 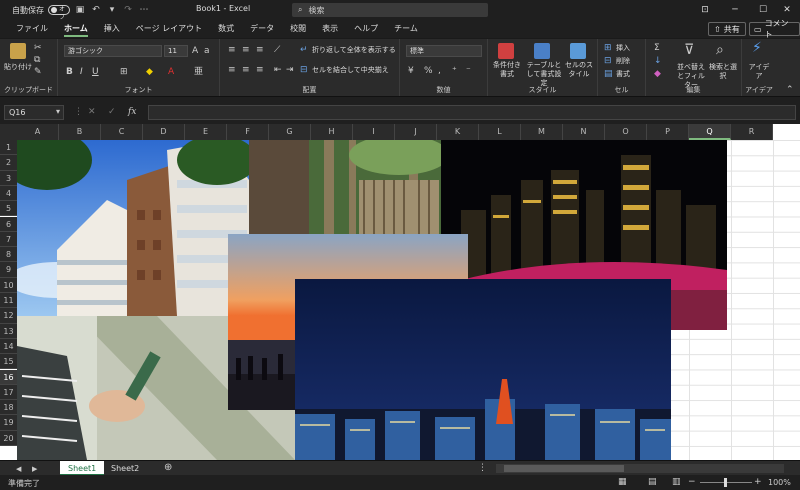 What do you see at coordinates (304, 50) in the screenshot?
I see `wrap-text-icon: ↵` at bounding box center [304, 50].